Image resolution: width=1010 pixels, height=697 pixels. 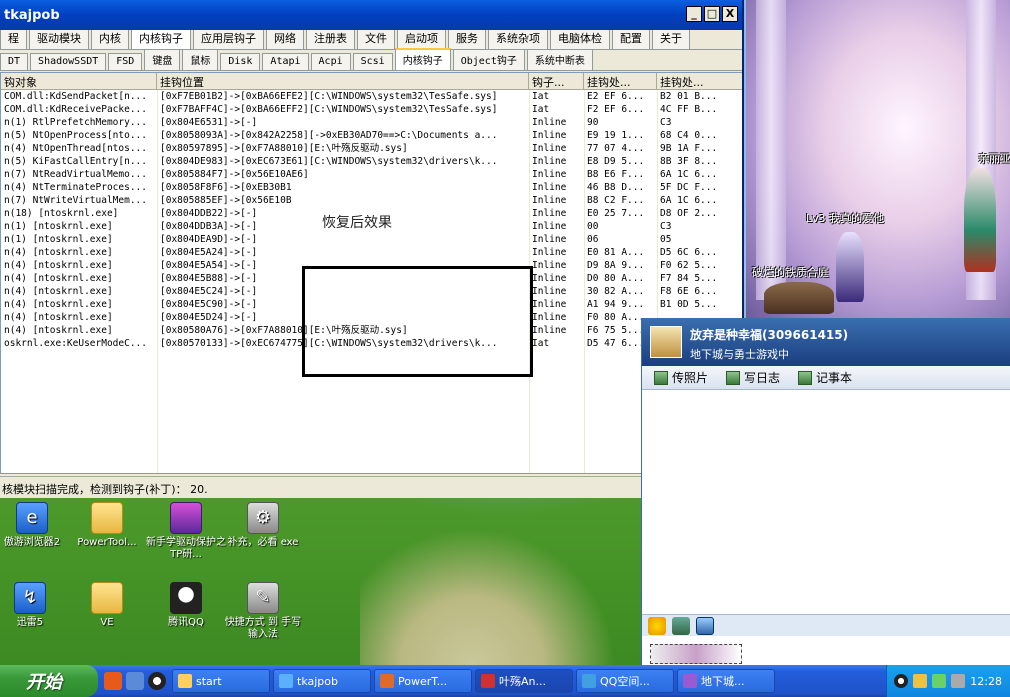 I want to click on tab-sub-8: Scsi, so click(x=372, y=61).